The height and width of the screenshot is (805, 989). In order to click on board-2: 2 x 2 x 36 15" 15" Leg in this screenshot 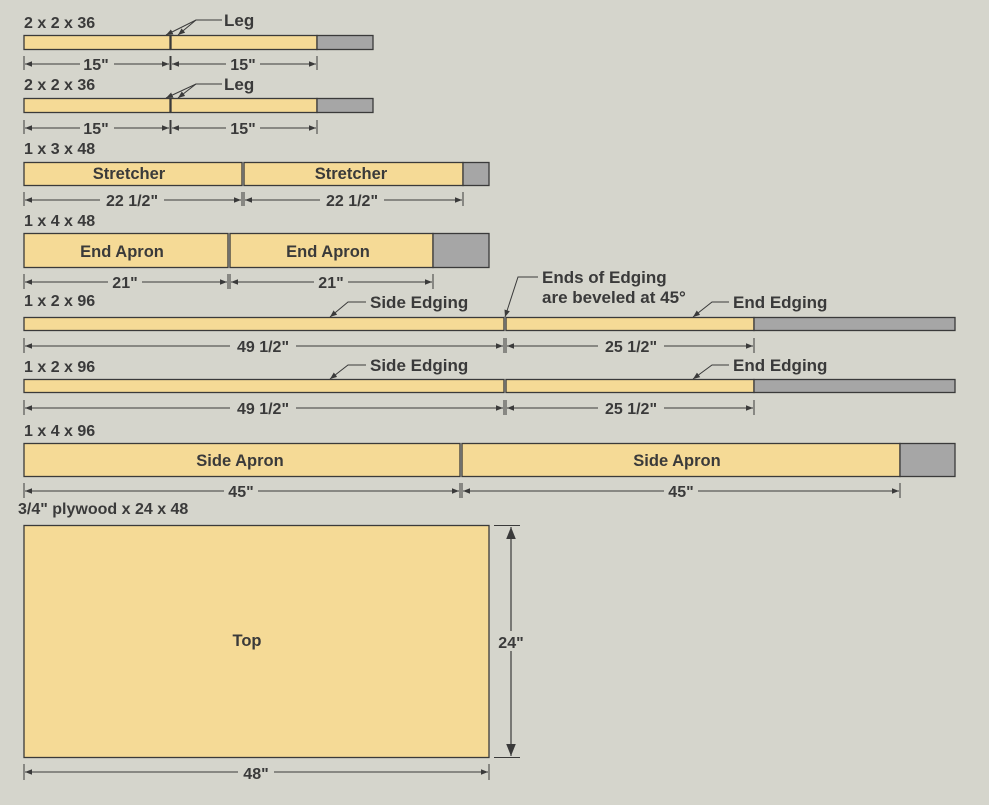, I will do `click(198, 106)`.